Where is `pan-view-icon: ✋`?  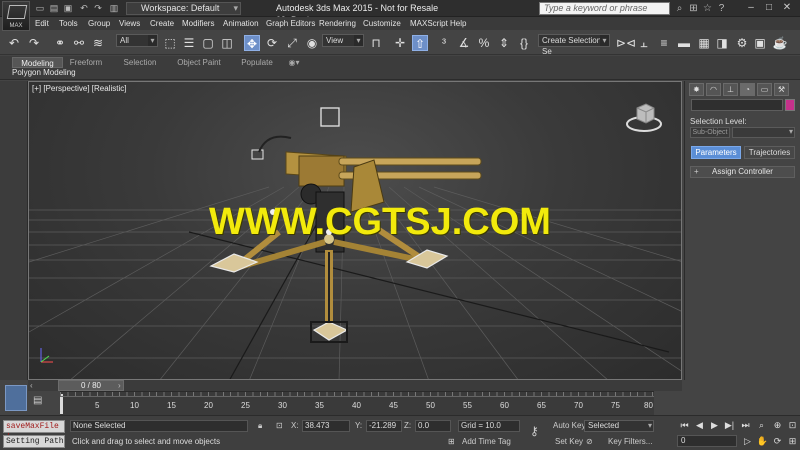 pan-view-icon: ✋ is located at coordinates (762, 441).